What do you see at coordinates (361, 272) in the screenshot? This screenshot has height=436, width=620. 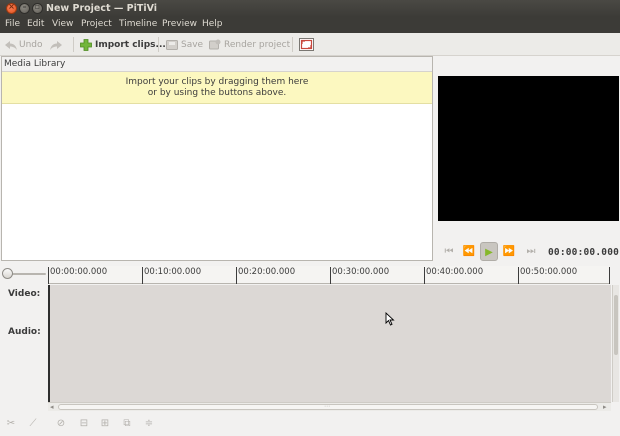 I see `ruler-label: 00:30:00.000` at bounding box center [361, 272].